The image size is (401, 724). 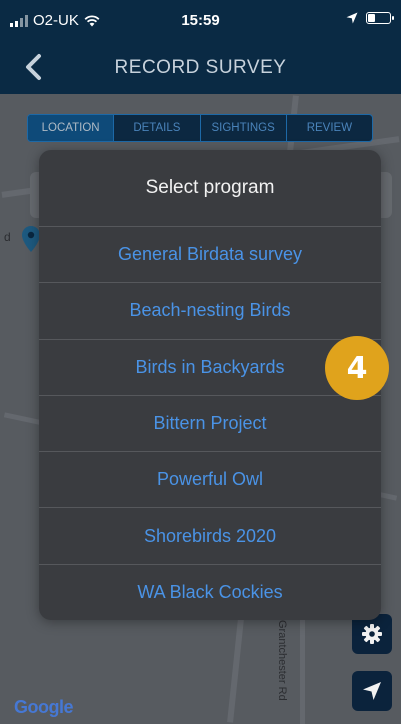 I want to click on navigation-bar: RECORD SURVEY, so click(x=200, y=67).